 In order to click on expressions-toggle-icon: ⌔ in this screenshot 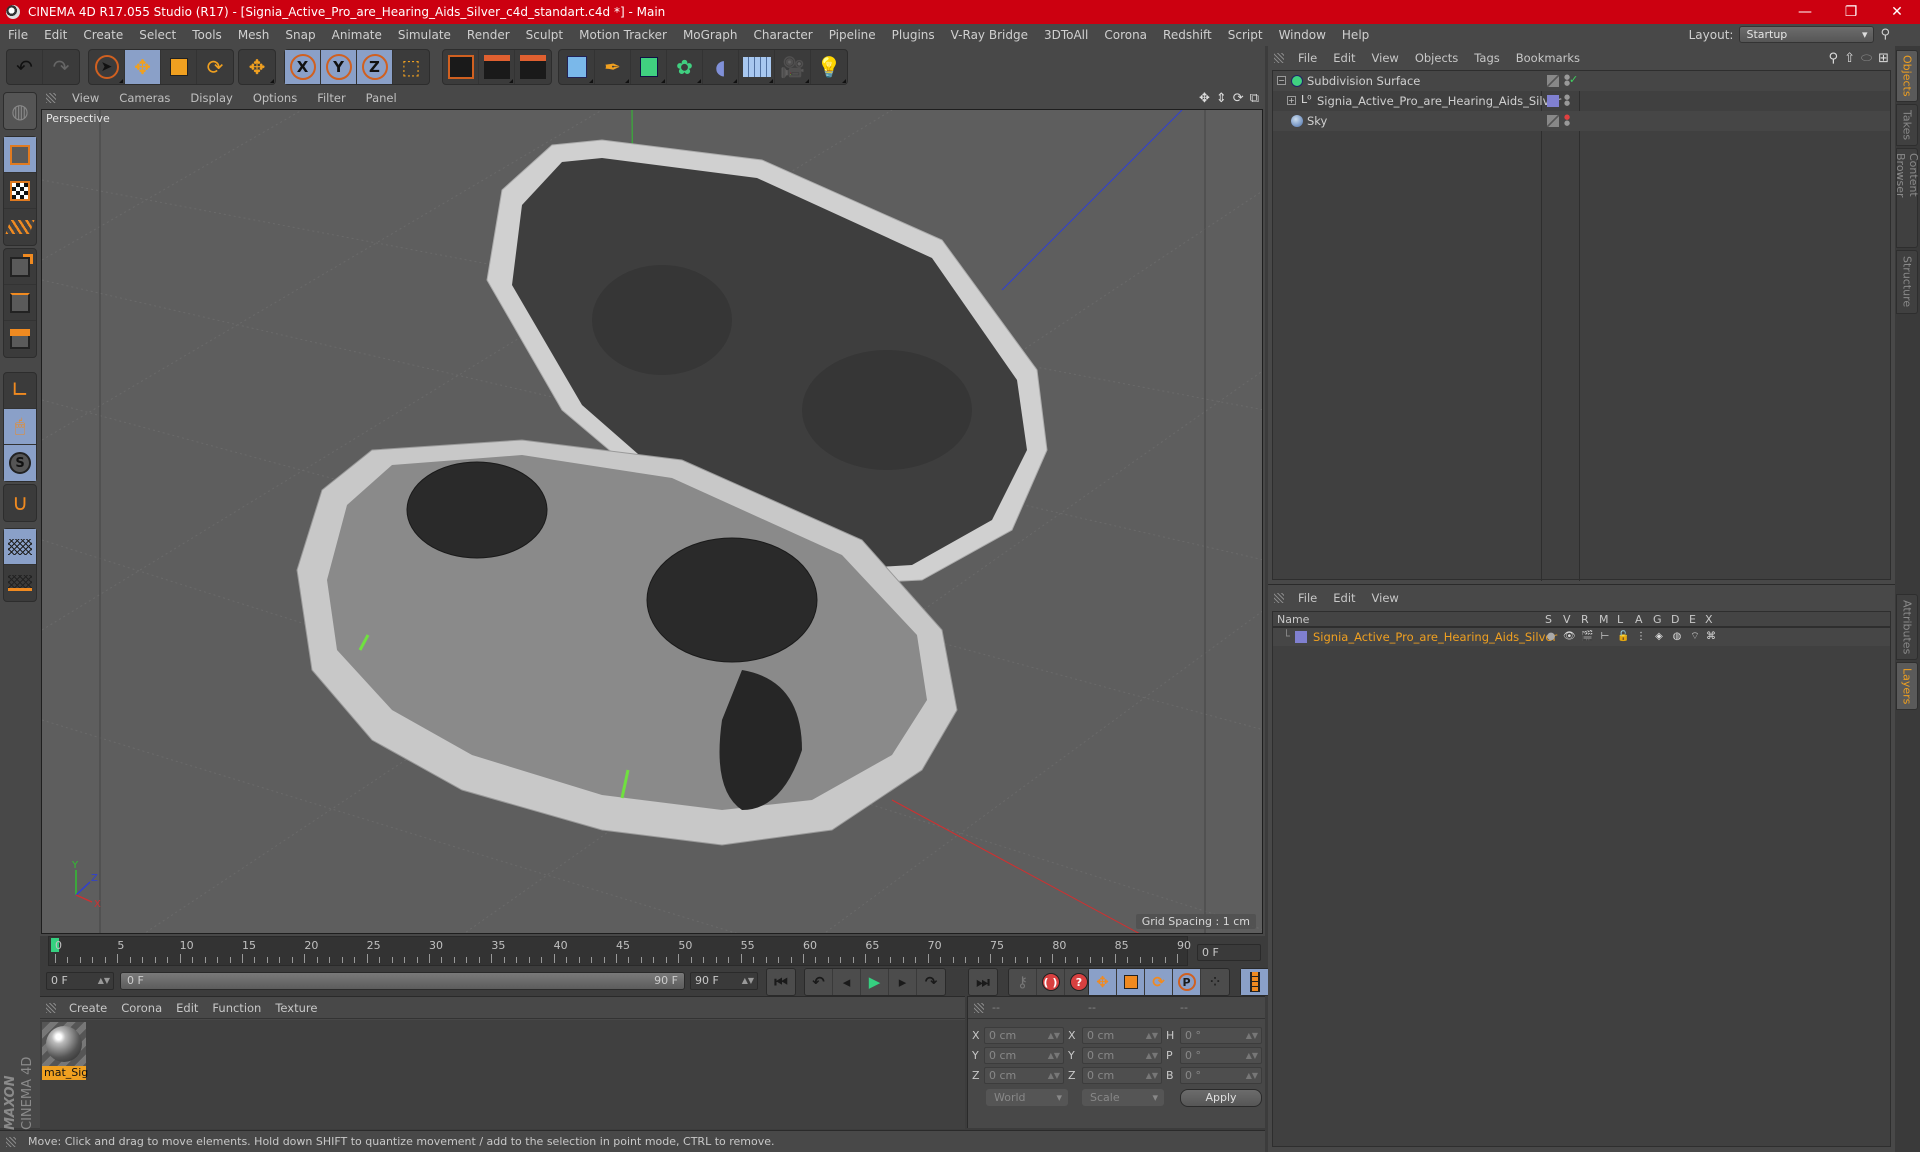, I will do `click(1695, 637)`.